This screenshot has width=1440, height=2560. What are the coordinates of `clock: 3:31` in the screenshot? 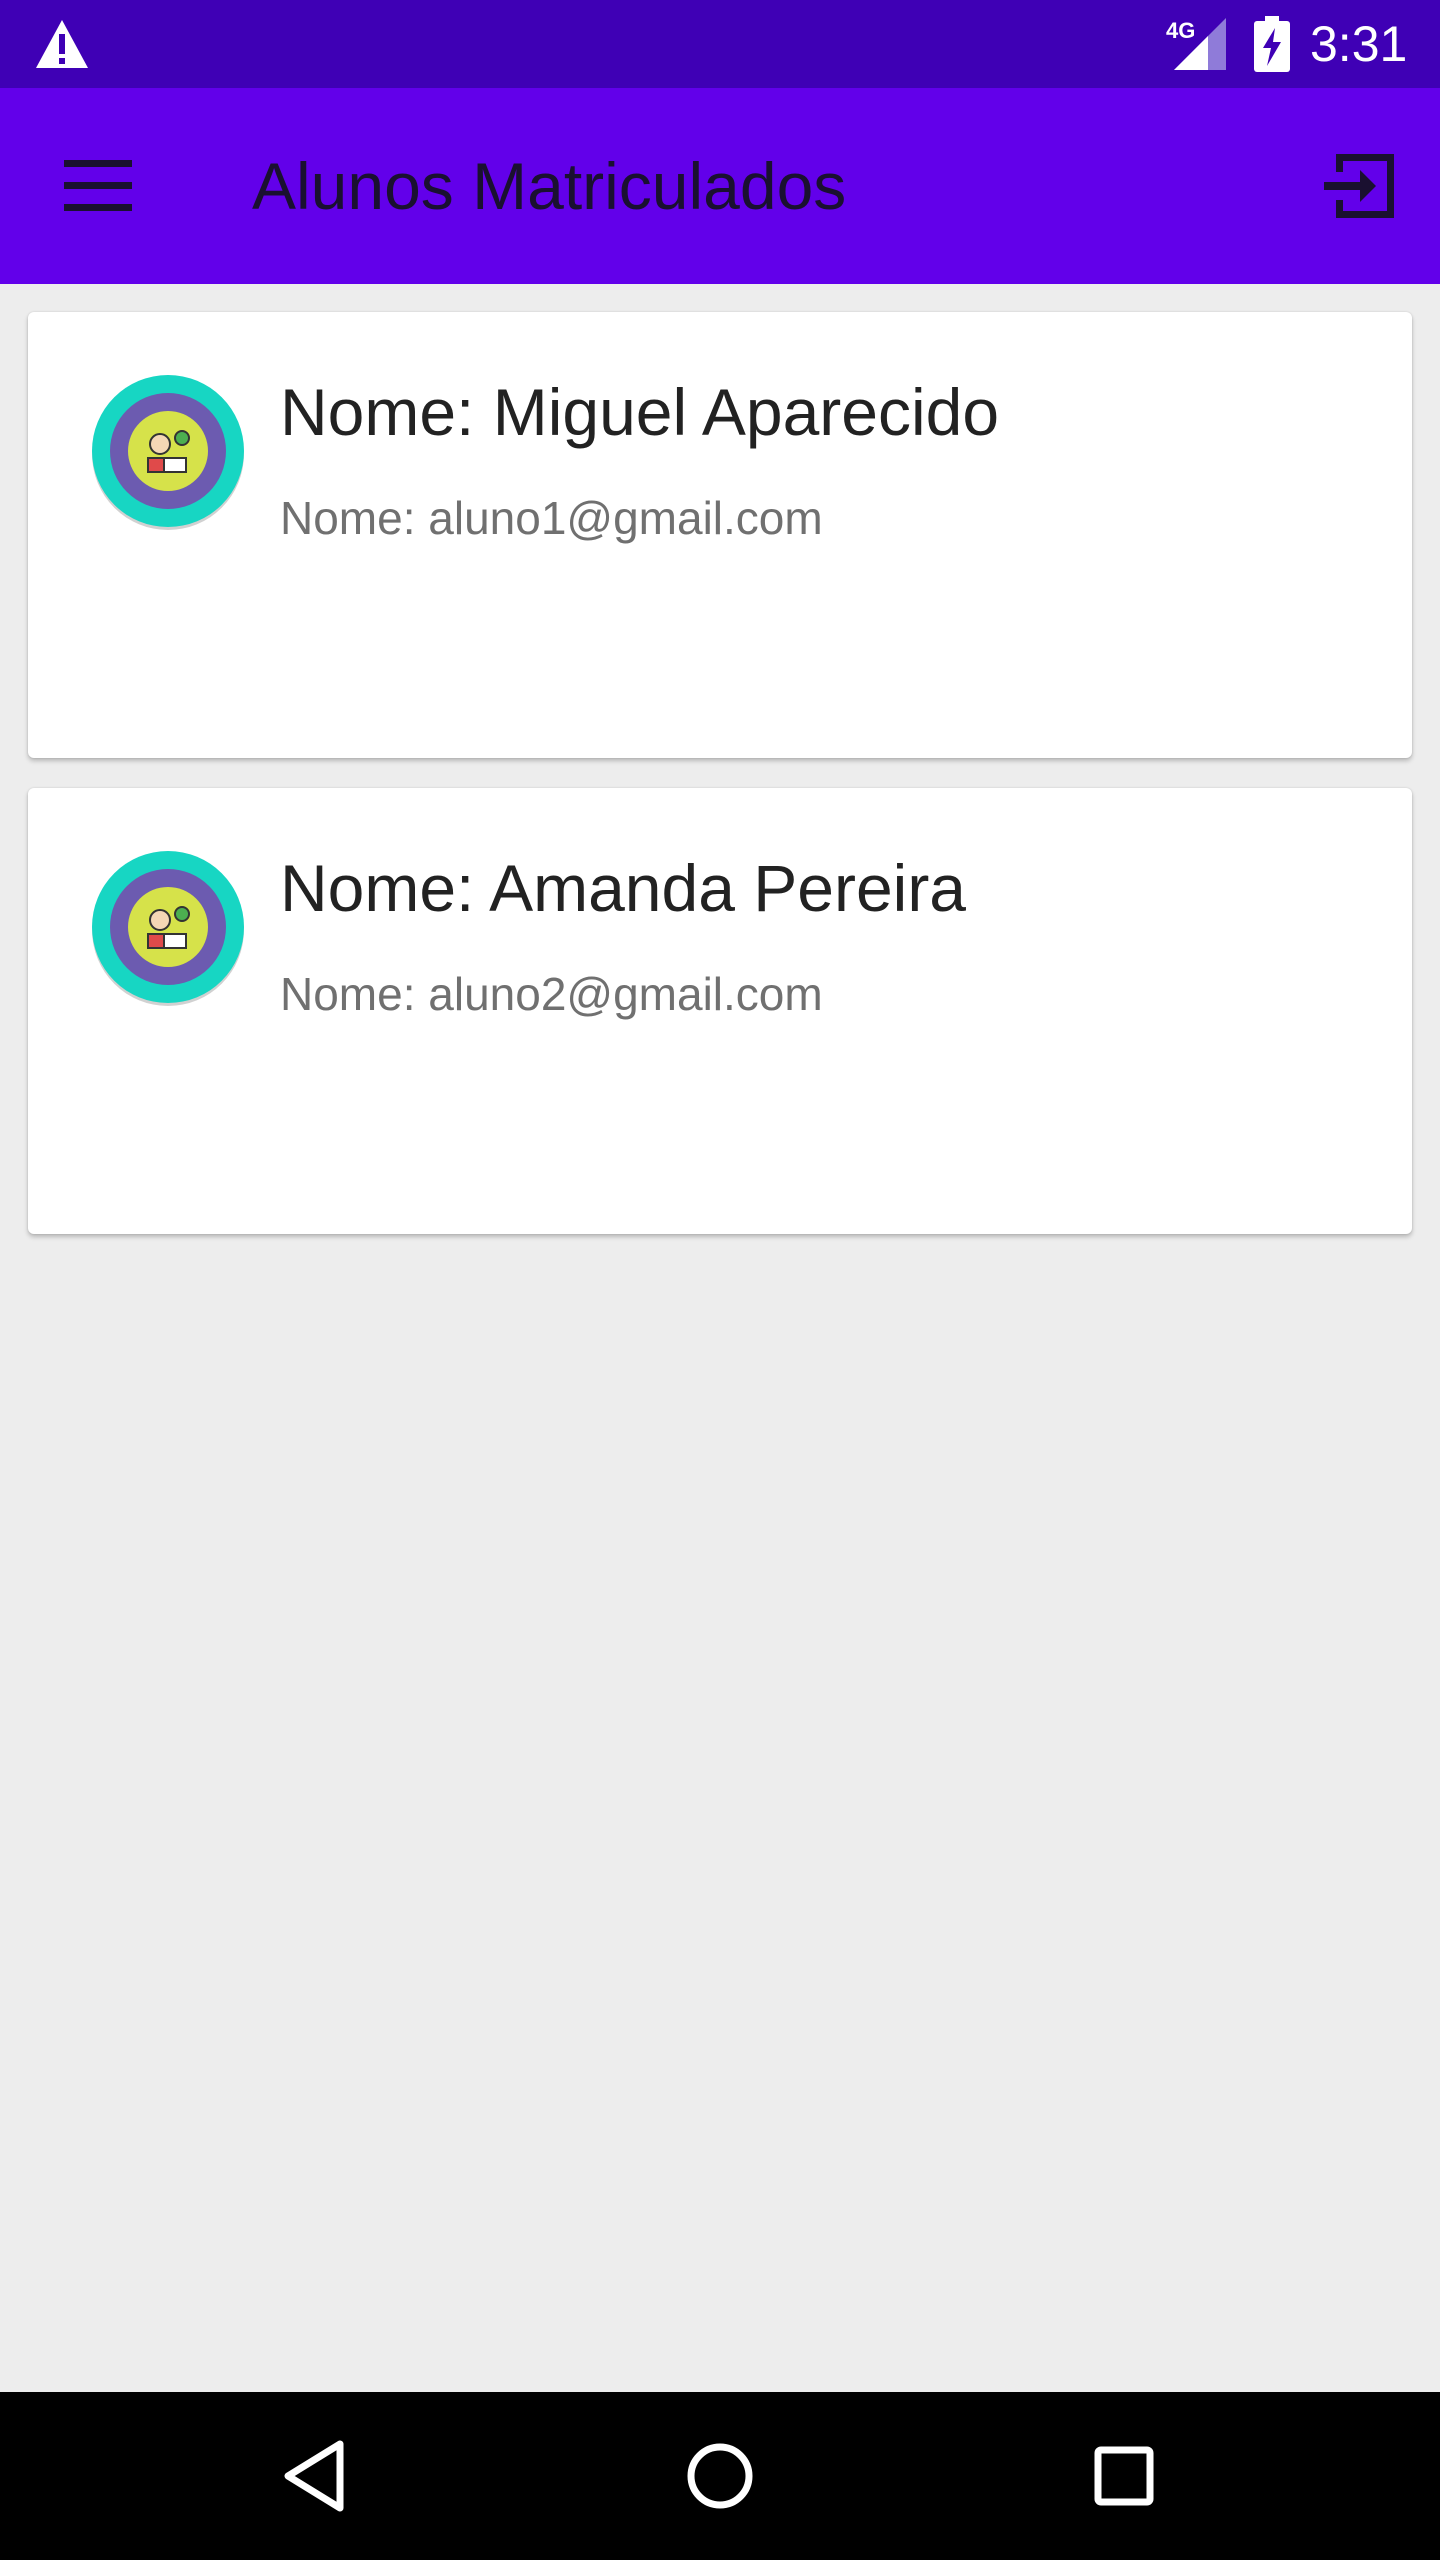 It's located at (1359, 44).